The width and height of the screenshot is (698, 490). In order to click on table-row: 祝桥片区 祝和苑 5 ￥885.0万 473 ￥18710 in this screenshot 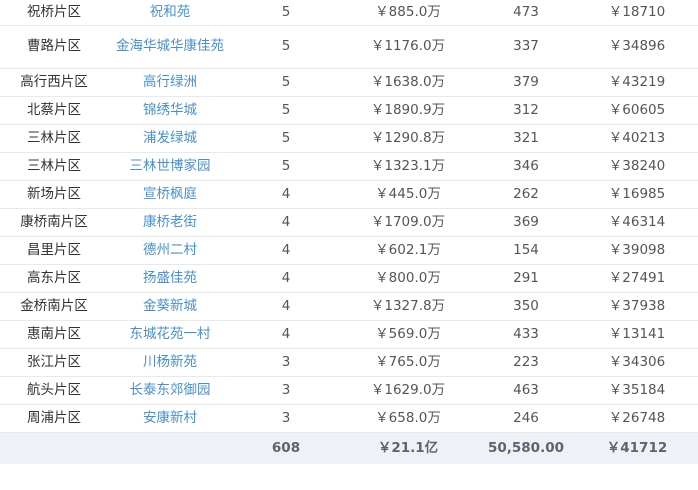, I will do `click(349, 13)`.